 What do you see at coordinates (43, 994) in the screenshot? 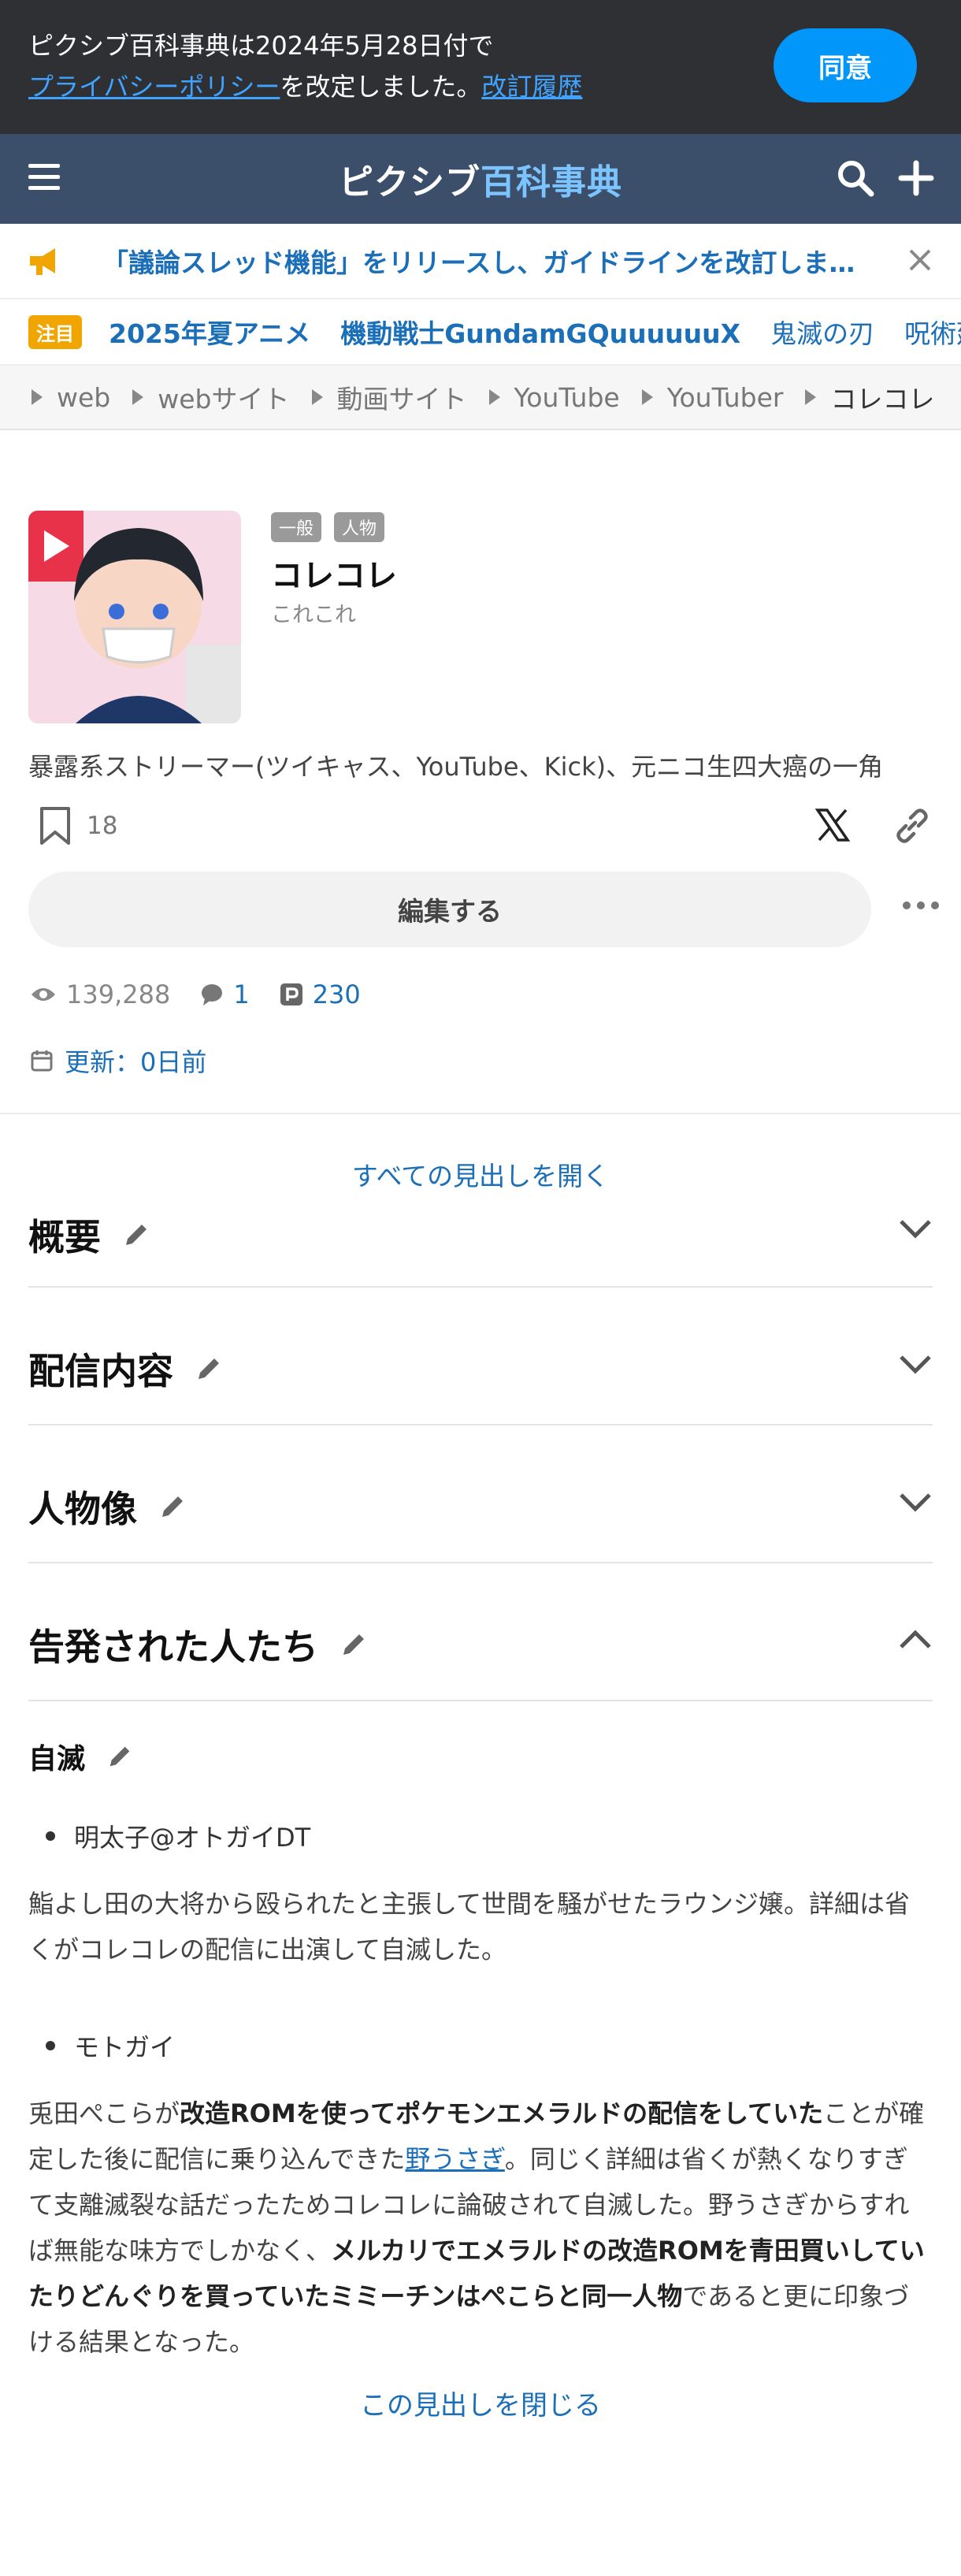
I see `eye-icon` at bounding box center [43, 994].